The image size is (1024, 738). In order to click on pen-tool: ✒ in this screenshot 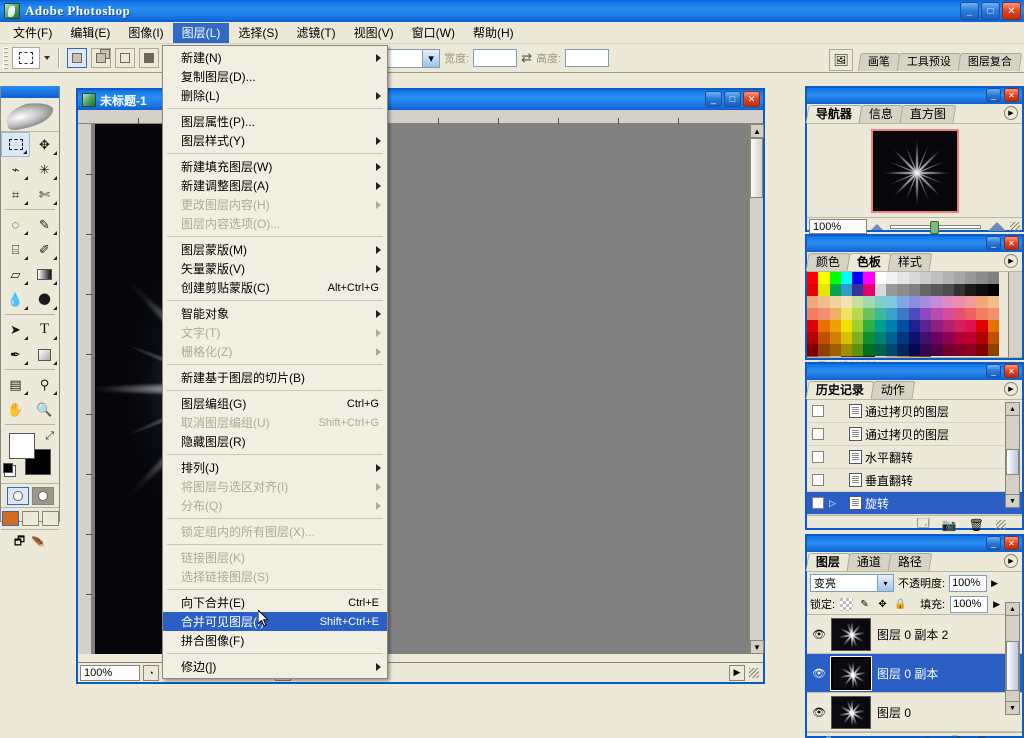, I will do `click(15, 354)`.